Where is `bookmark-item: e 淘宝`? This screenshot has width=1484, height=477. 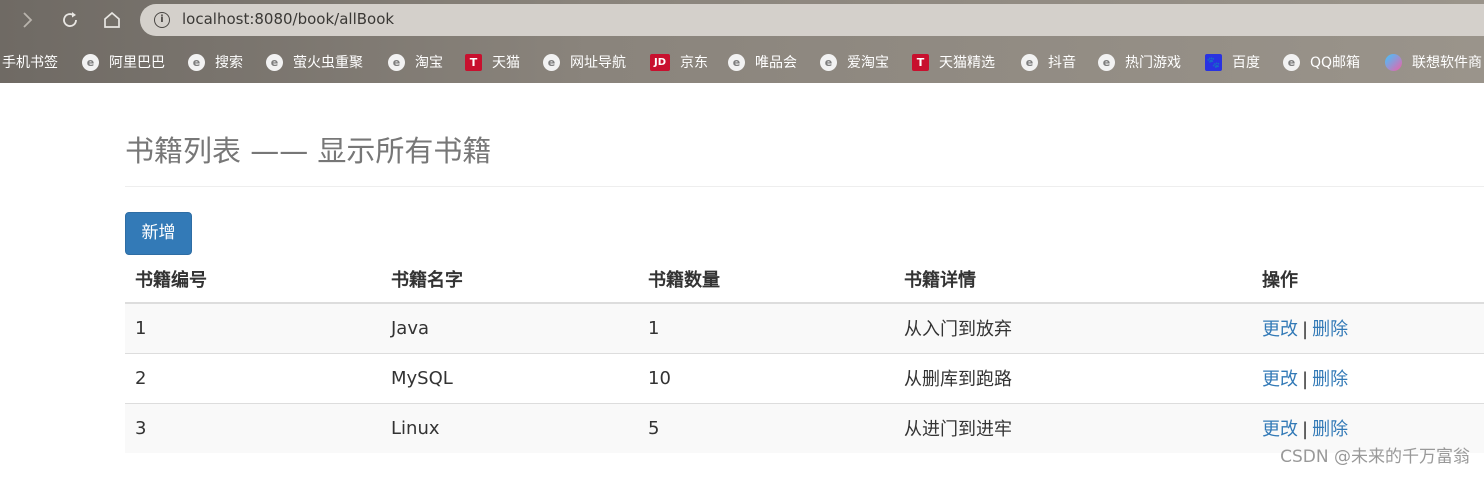 bookmark-item: e 淘宝 is located at coordinates (415, 62).